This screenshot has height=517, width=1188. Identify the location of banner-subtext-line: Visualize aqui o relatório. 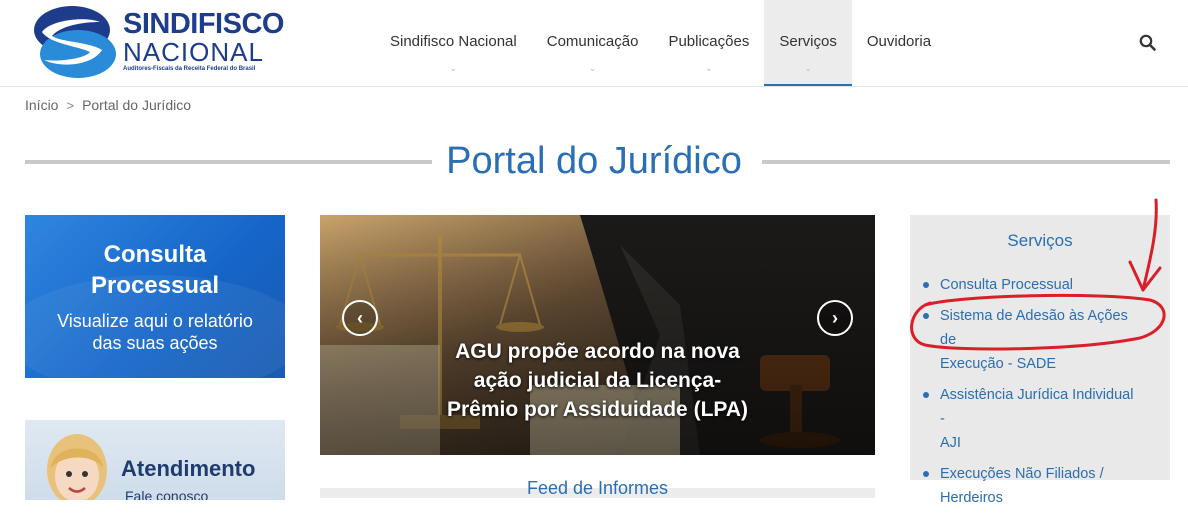
(155, 321).